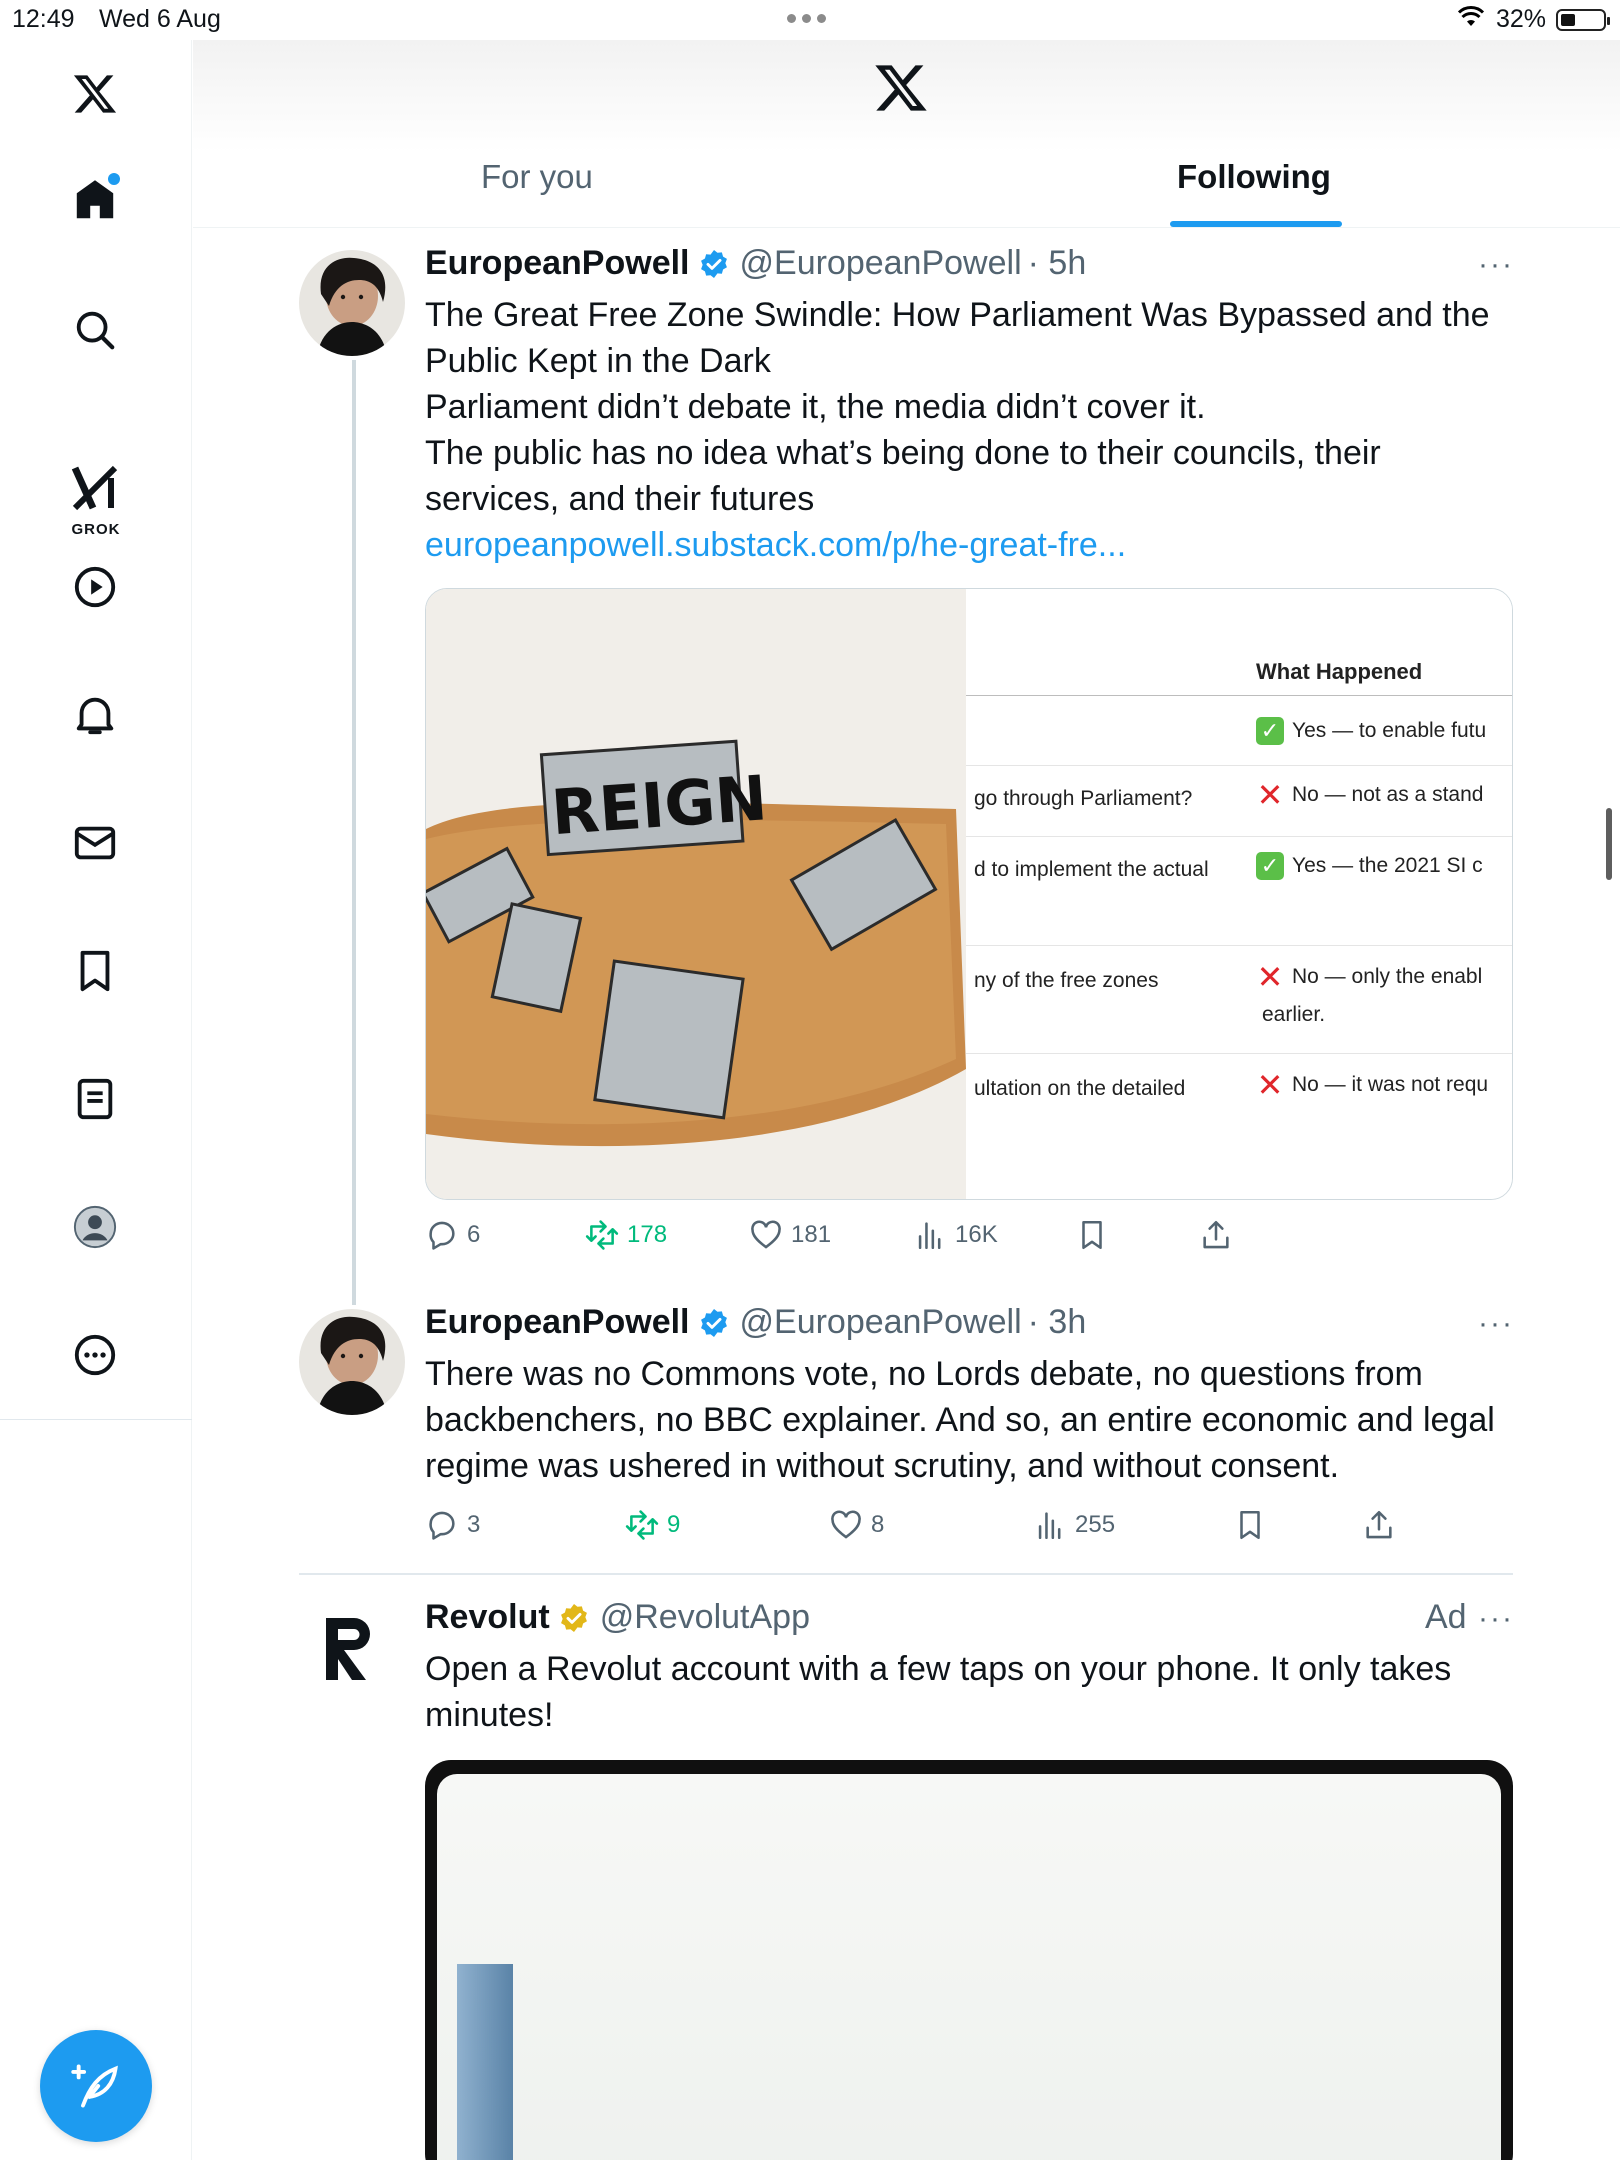  I want to click on view-count: 16K, so click(976, 1234).